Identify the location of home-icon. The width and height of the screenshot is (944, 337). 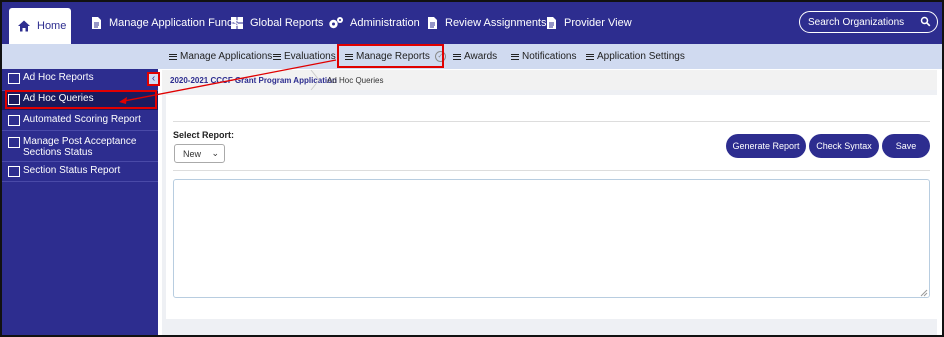
(24, 26).